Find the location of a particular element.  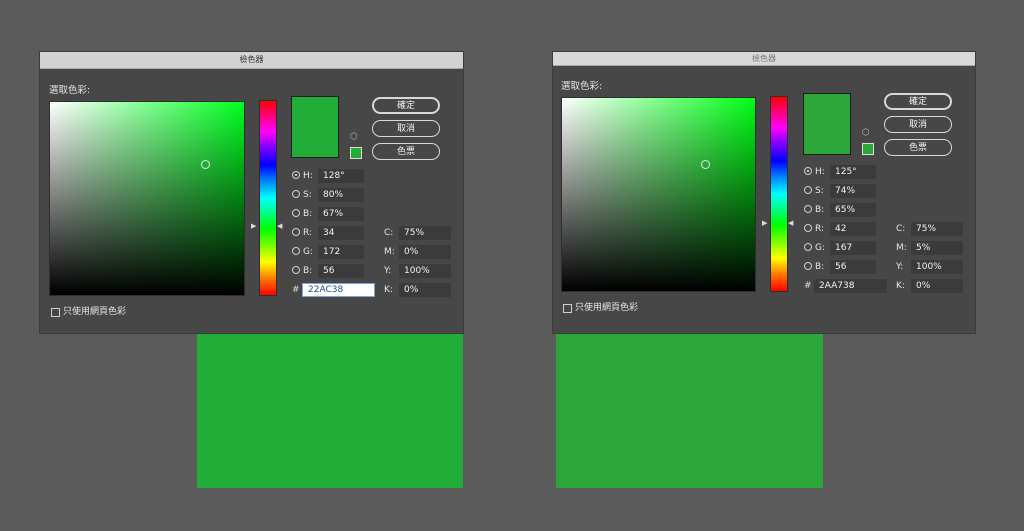

input-magenta: 5% is located at coordinates (937, 248).